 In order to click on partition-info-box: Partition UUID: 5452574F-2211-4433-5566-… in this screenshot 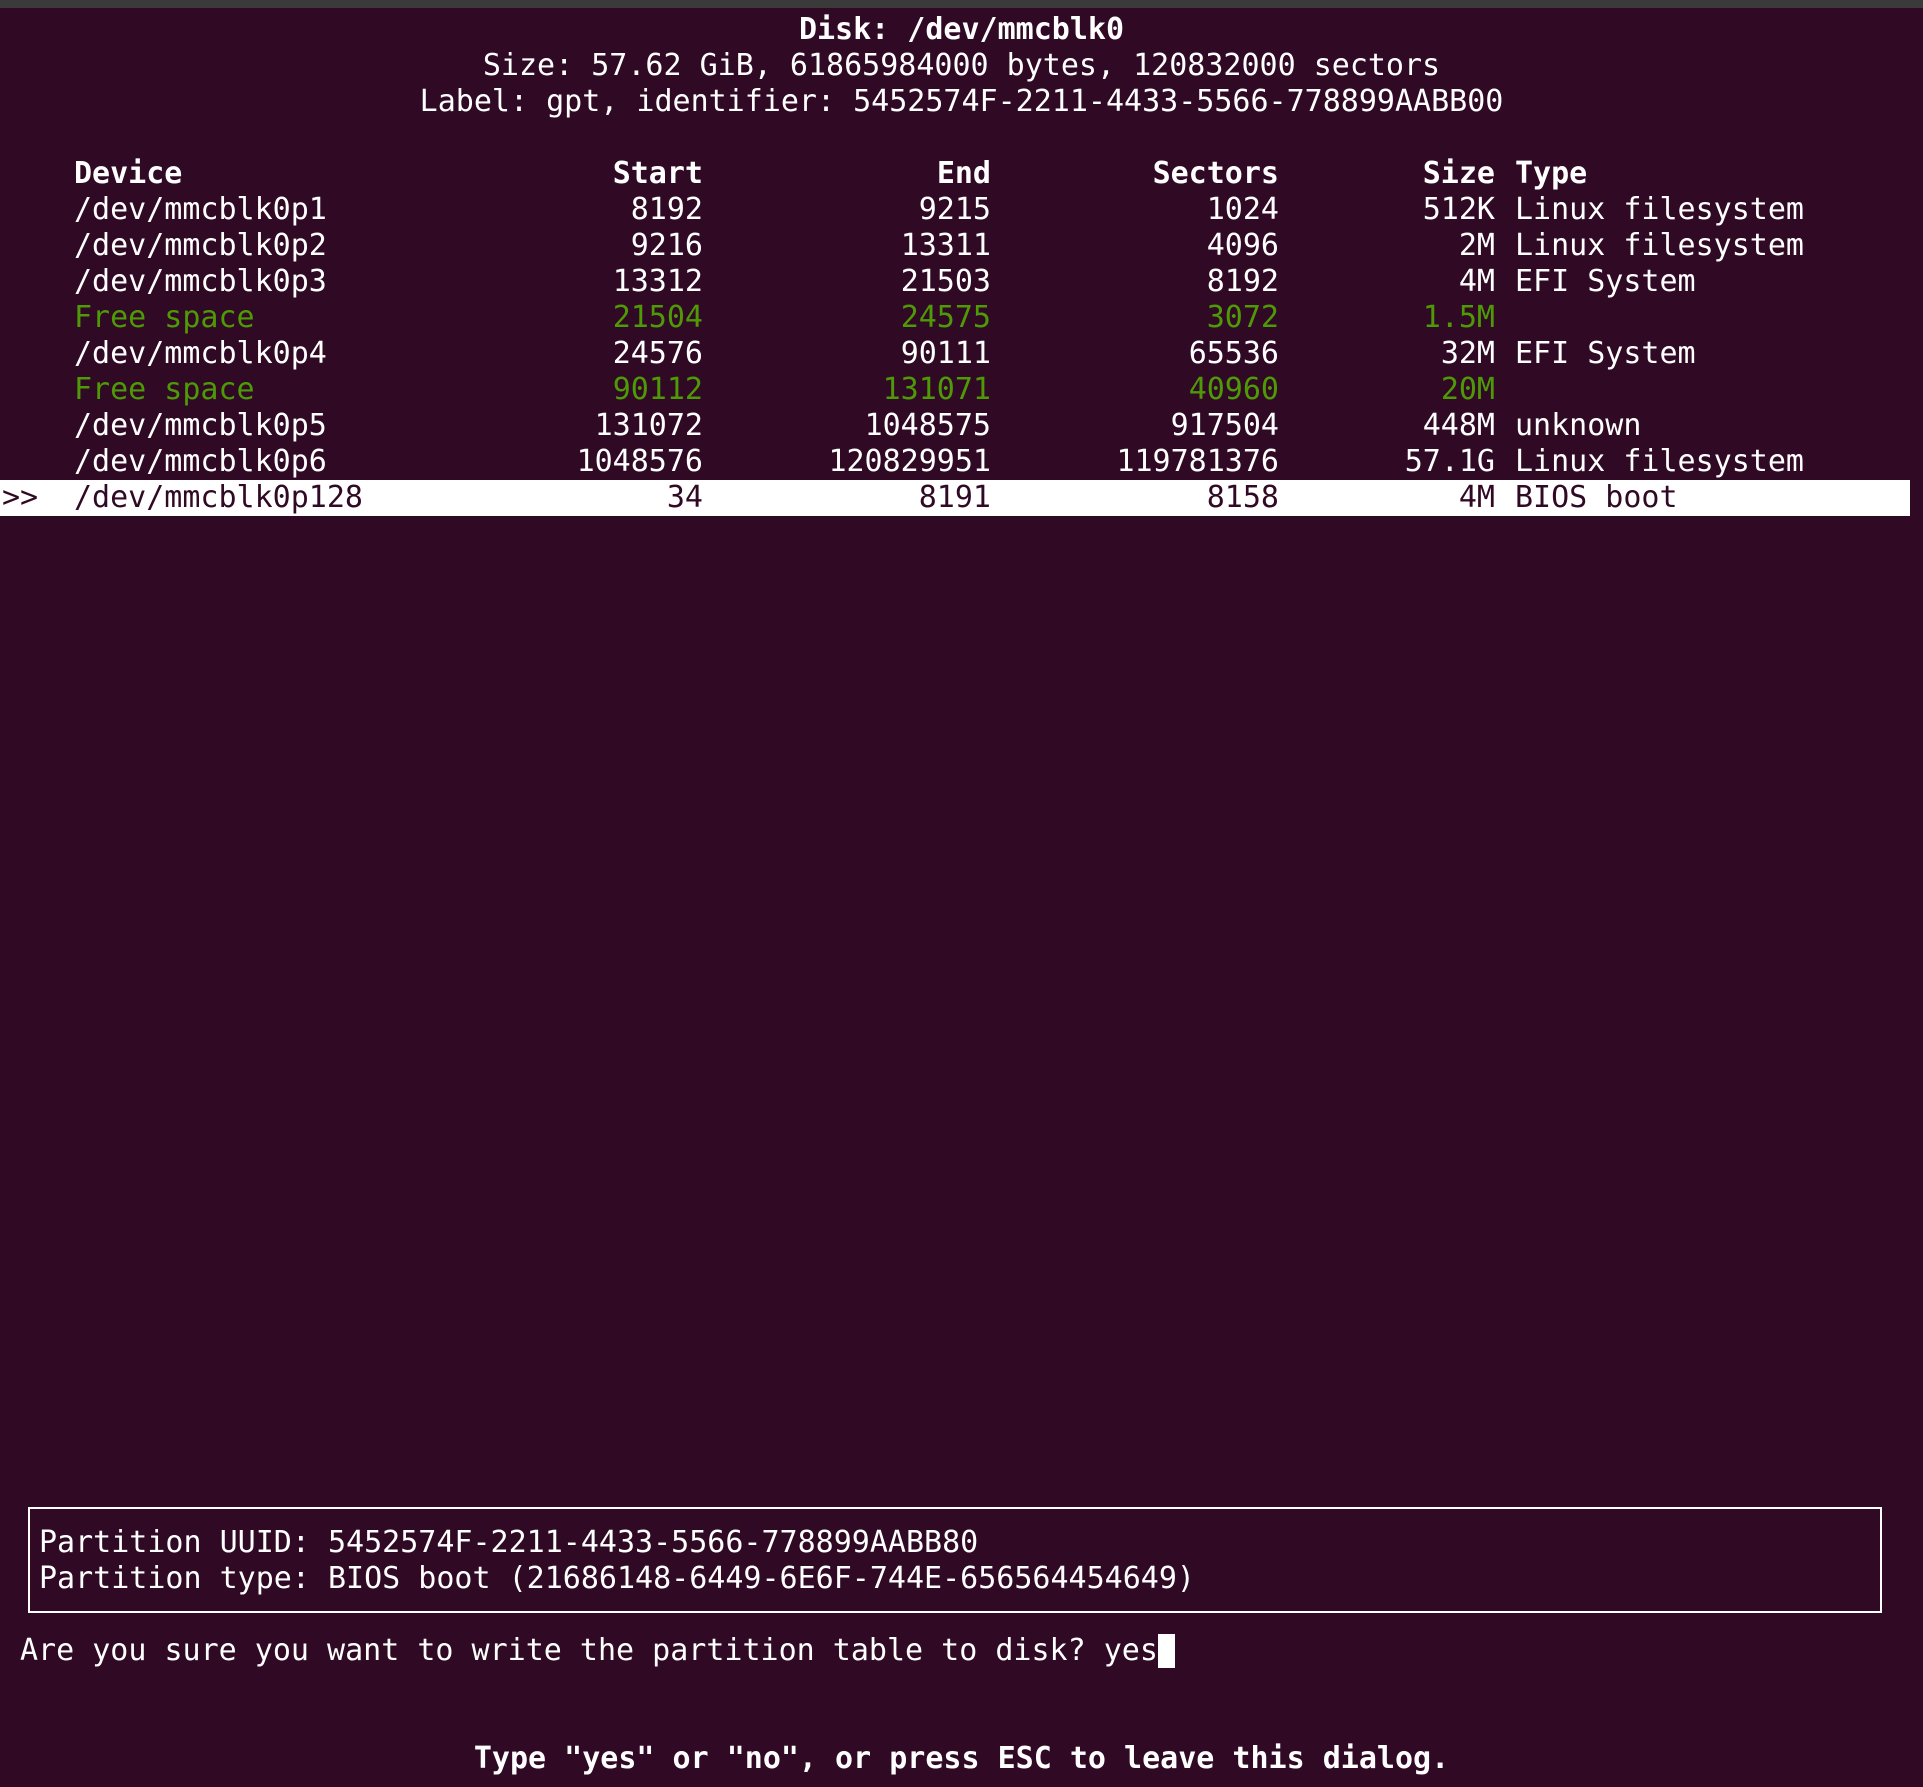, I will do `click(955, 1560)`.